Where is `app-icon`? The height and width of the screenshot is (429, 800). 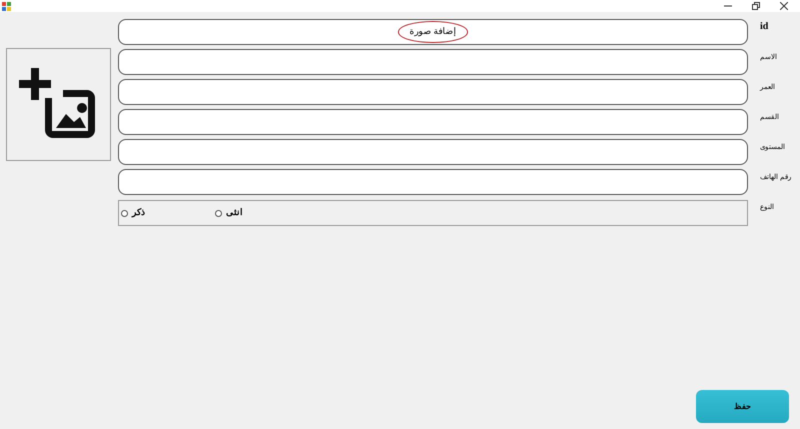 app-icon is located at coordinates (6, 6).